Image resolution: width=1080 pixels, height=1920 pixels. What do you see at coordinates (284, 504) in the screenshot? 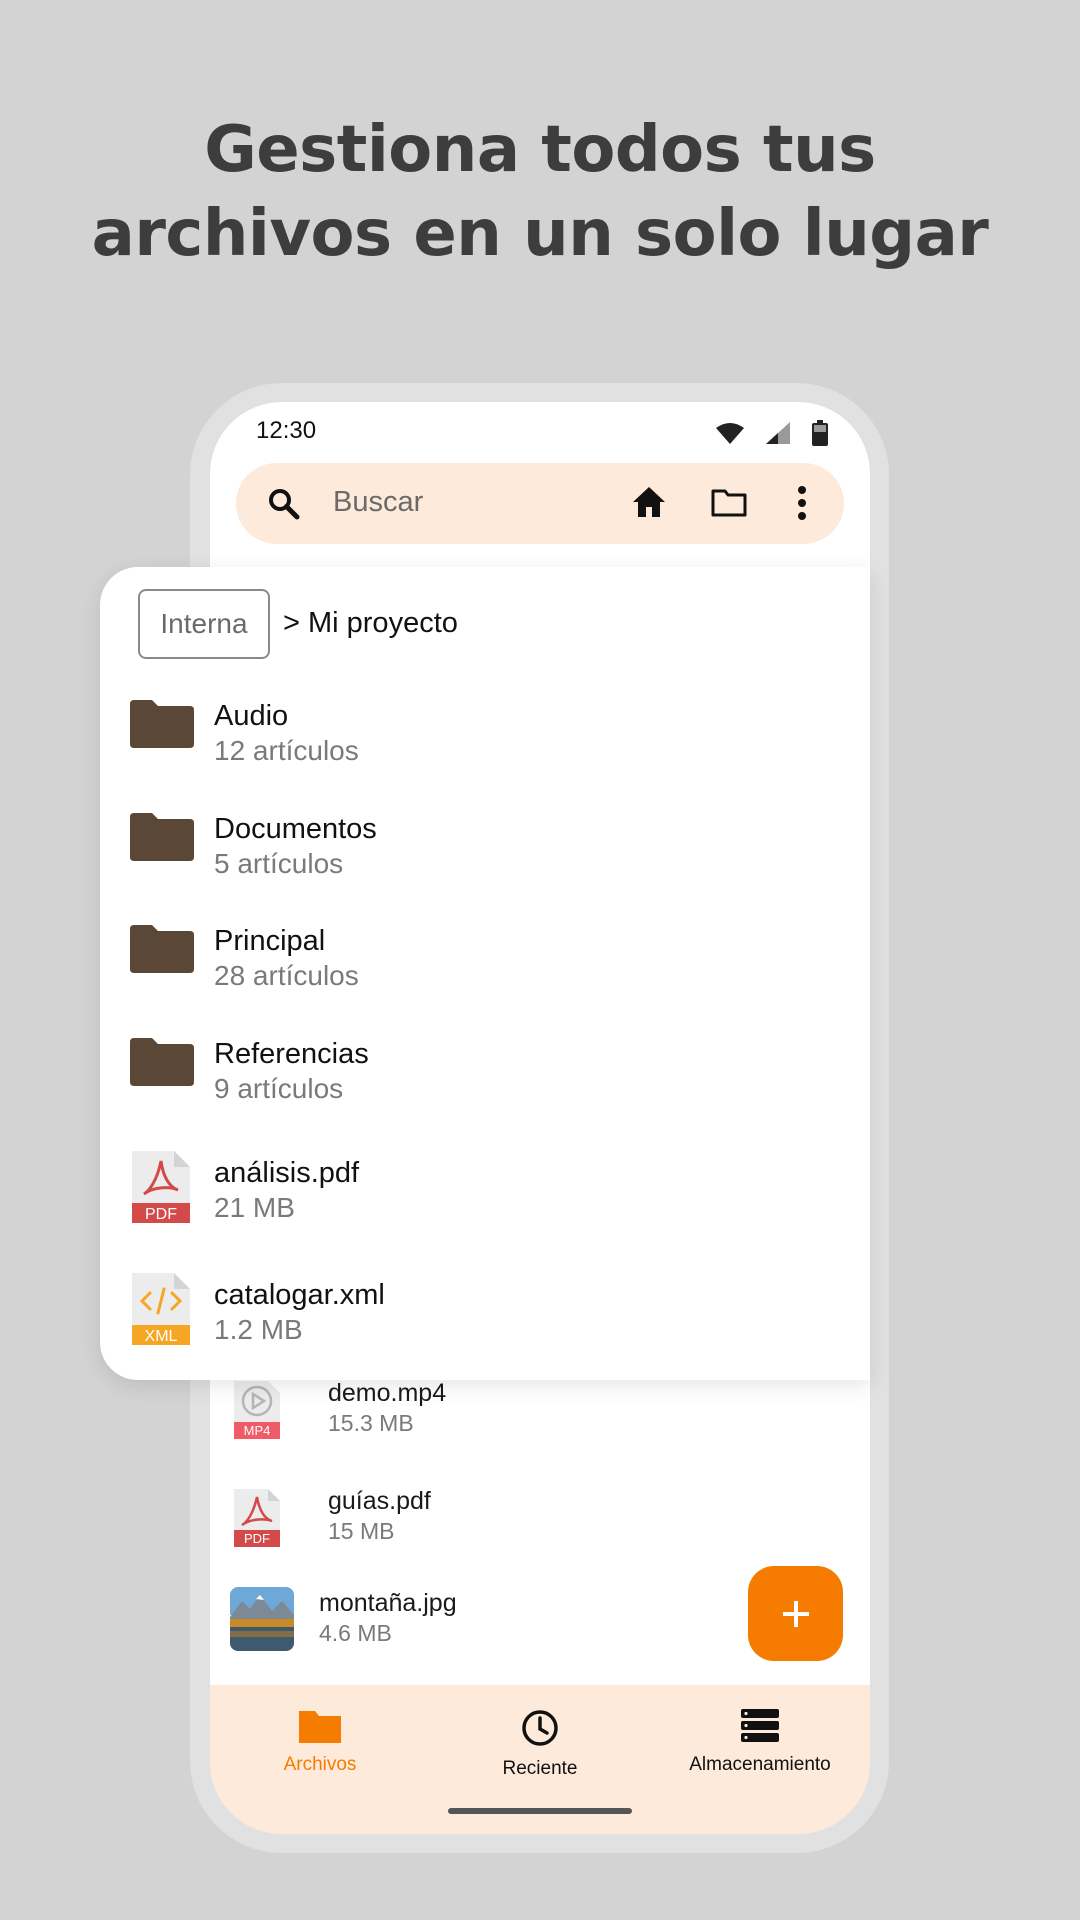
I see `search-icon` at bounding box center [284, 504].